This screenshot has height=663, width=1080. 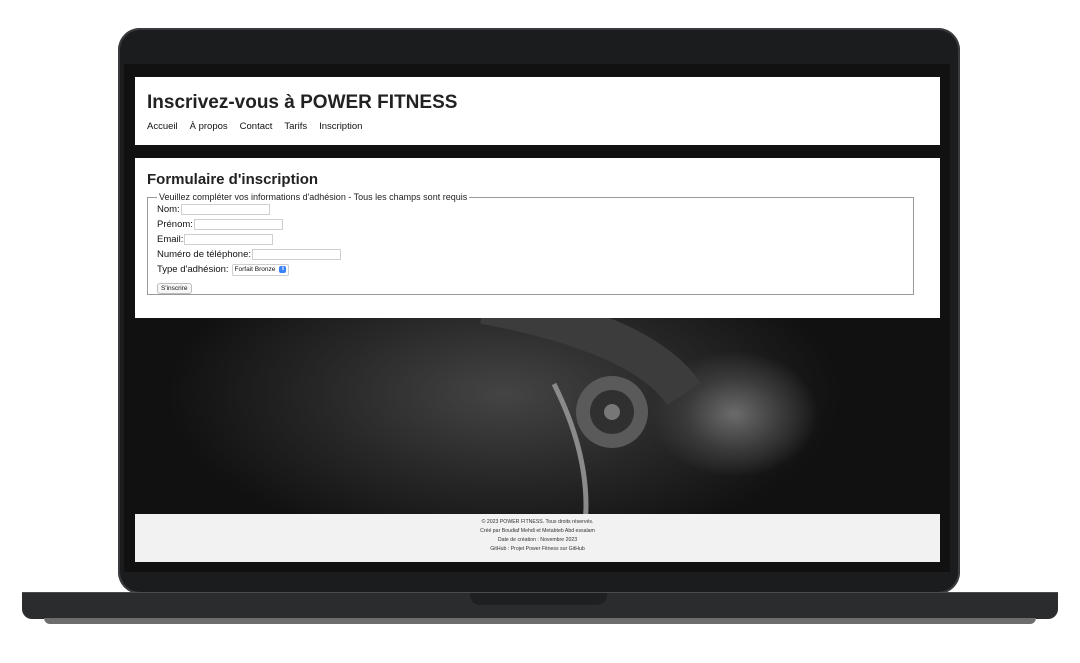 I want to click on footer-date: Date de création : Novembre 2023, so click(x=537, y=540).